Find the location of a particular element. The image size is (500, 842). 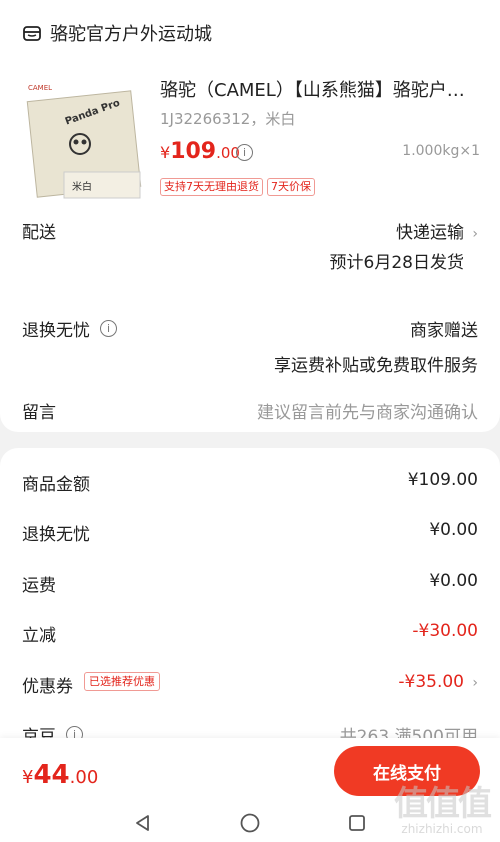

watermark: 值值值 zhizhizhi.com is located at coordinates (443, 810).